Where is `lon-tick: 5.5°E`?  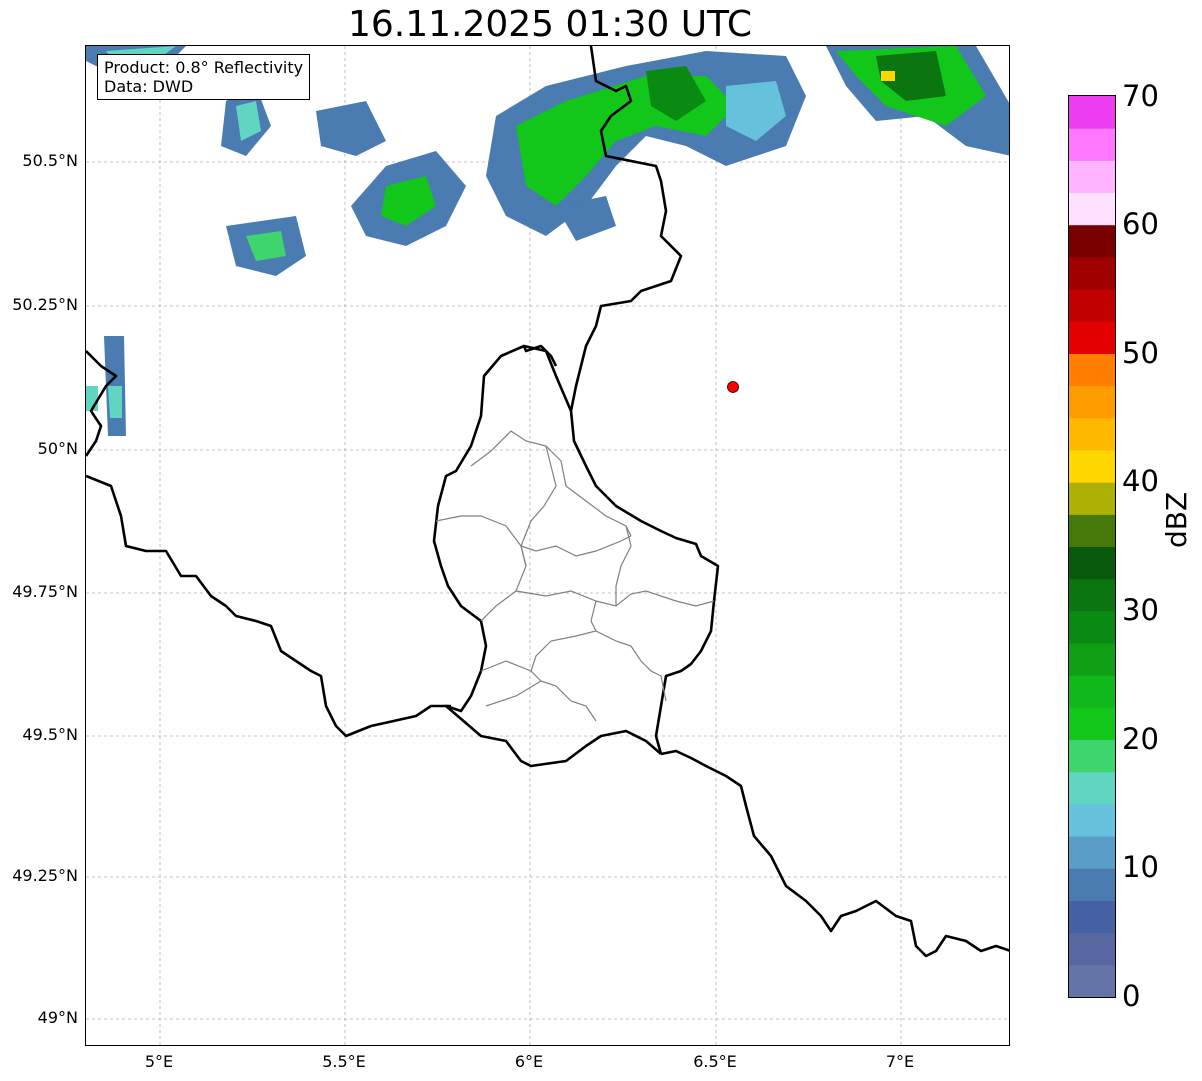
lon-tick: 5.5°E is located at coordinates (344, 1061).